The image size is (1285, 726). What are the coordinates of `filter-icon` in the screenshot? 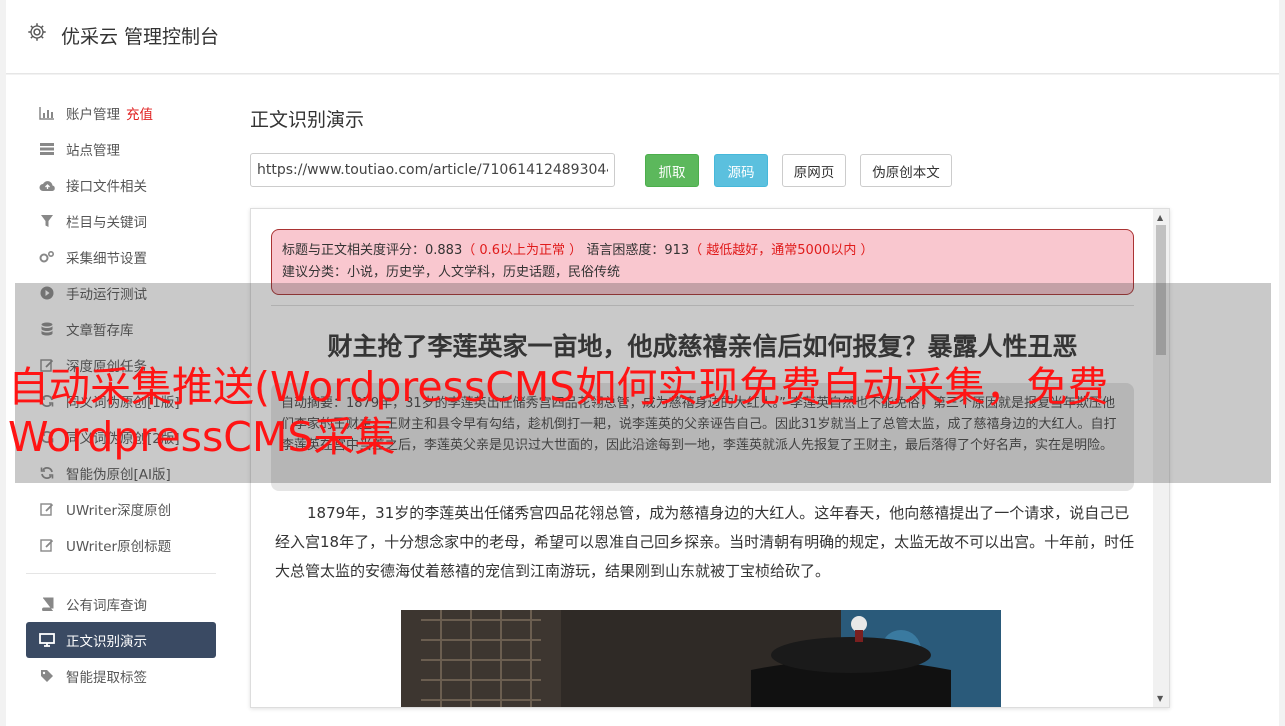 It's located at (47, 221).